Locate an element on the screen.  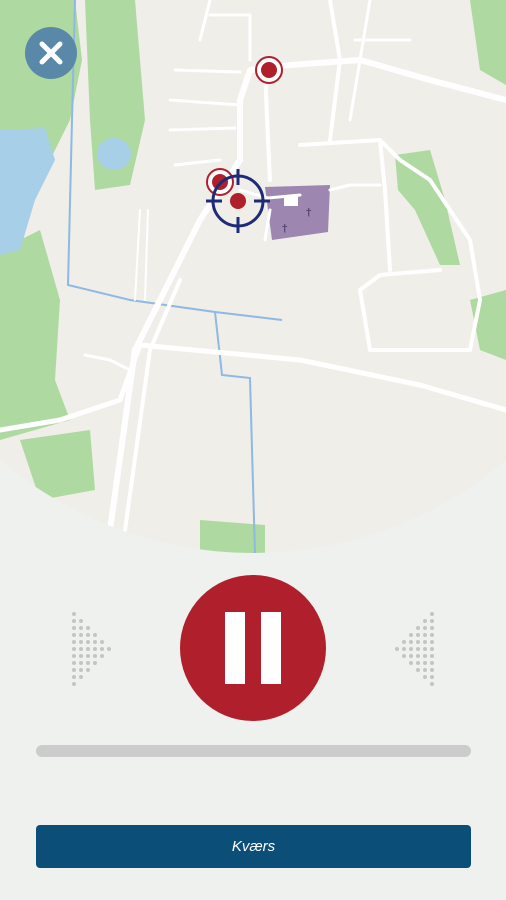
previous-button is located at coordinates (92, 649).